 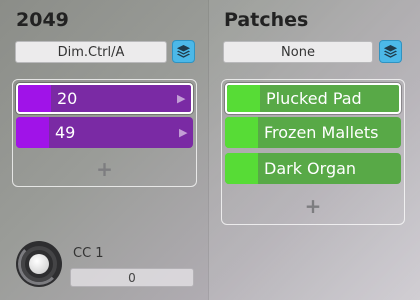 I want to click on list-item: Frozen Mallets, so click(x=313, y=132).